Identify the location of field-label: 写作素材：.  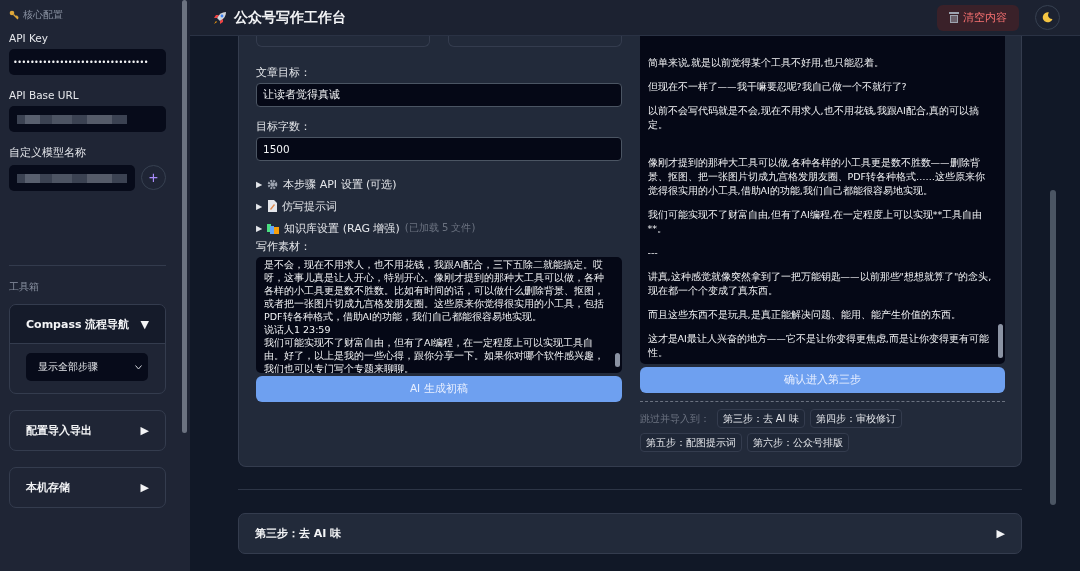
(284, 246).